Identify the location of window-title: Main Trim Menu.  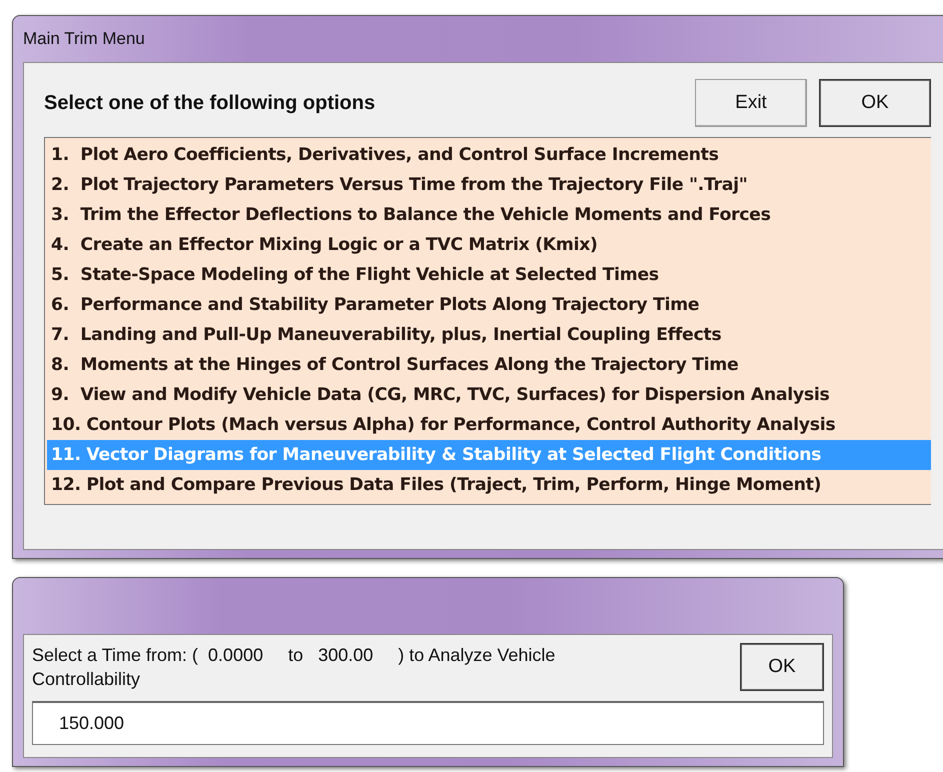
(84, 39).